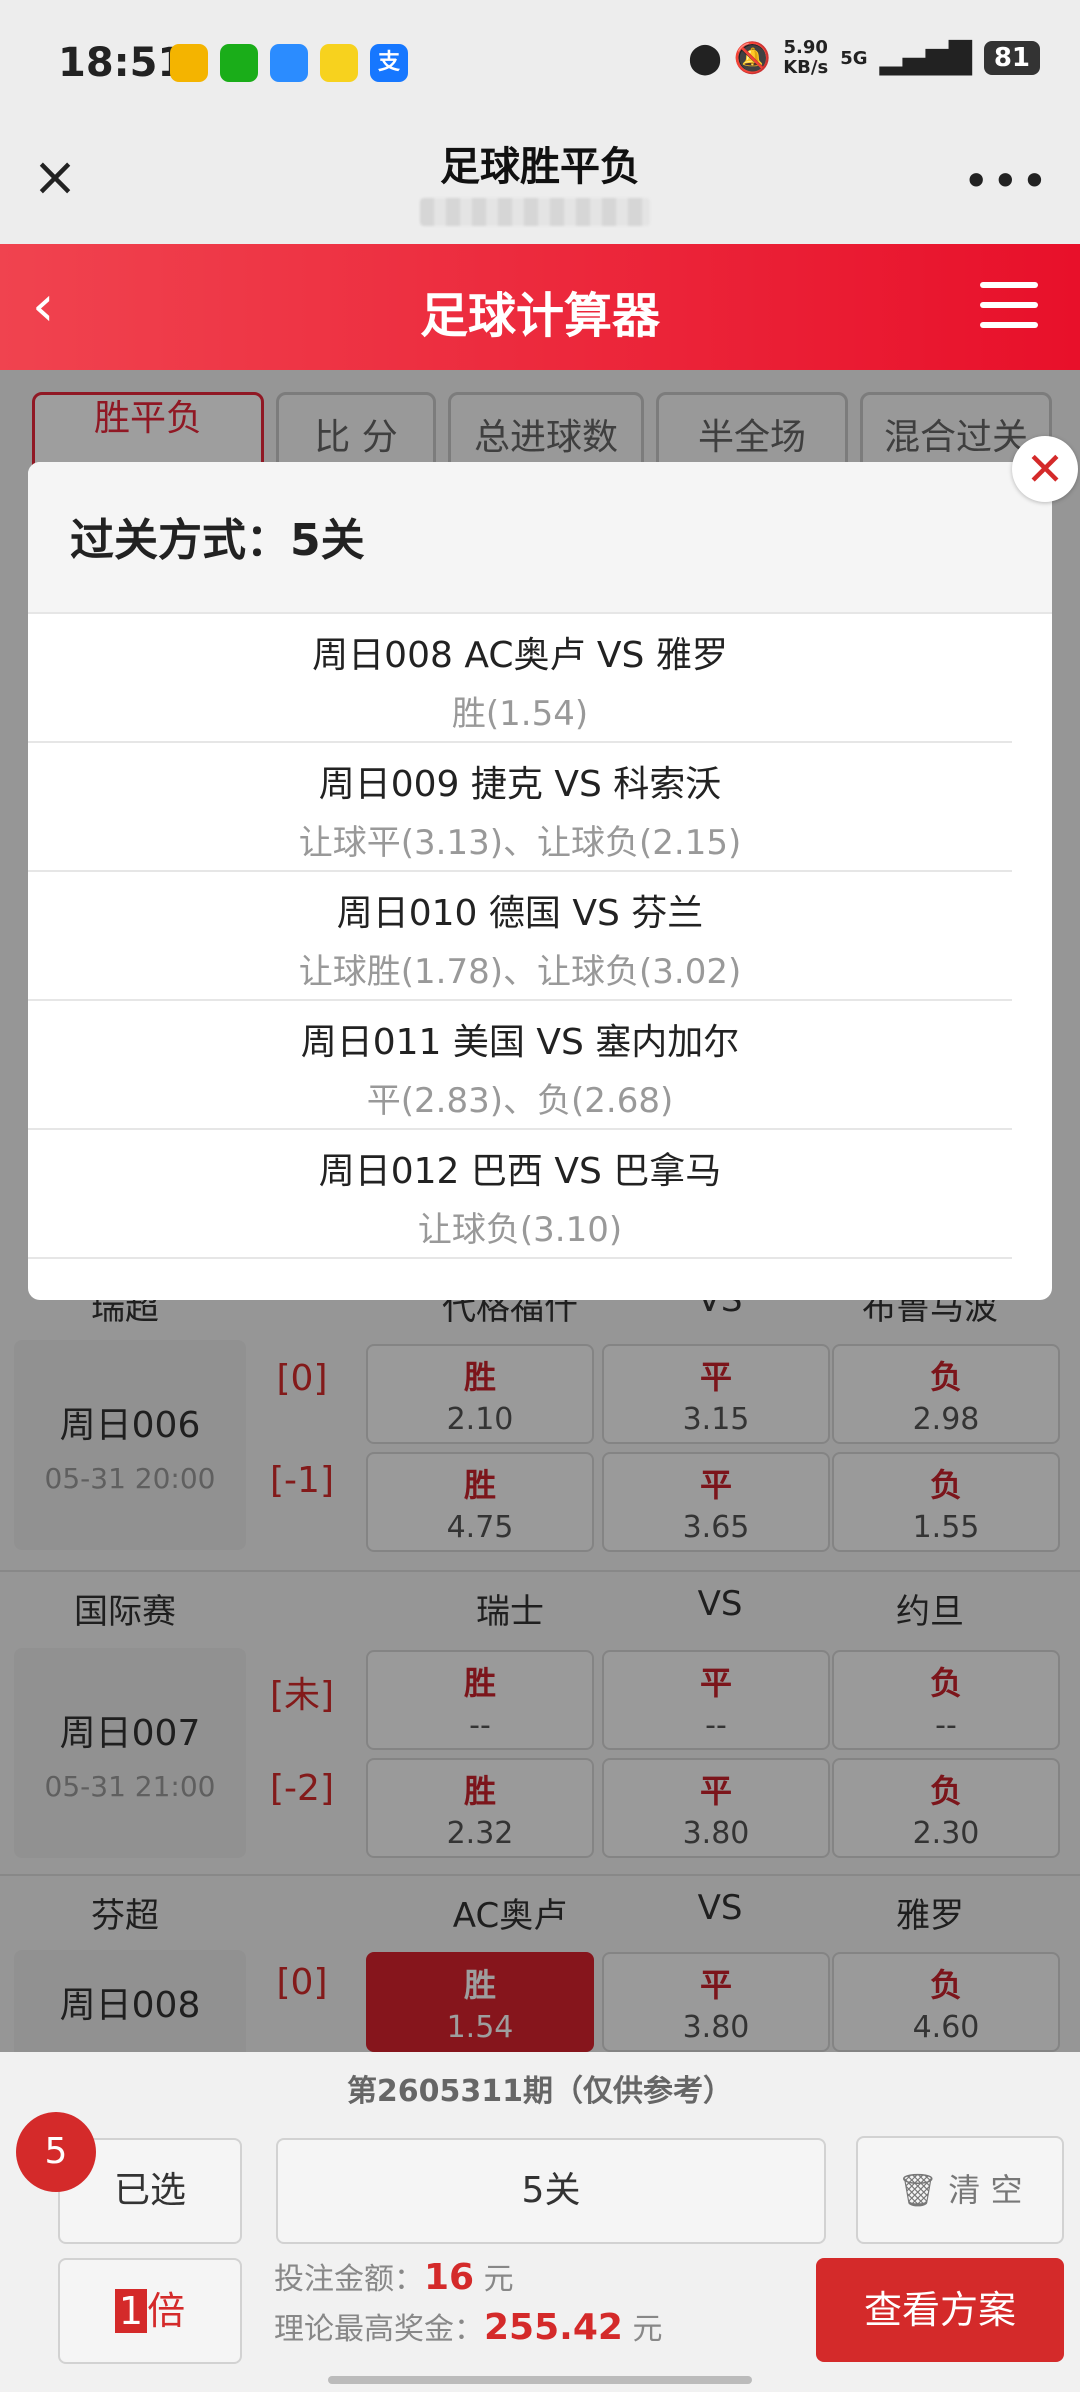 This screenshot has width=1080, height=2392. What do you see at coordinates (1045, 469) in the screenshot?
I see `modal-close-icon: ✕` at bounding box center [1045, 469].